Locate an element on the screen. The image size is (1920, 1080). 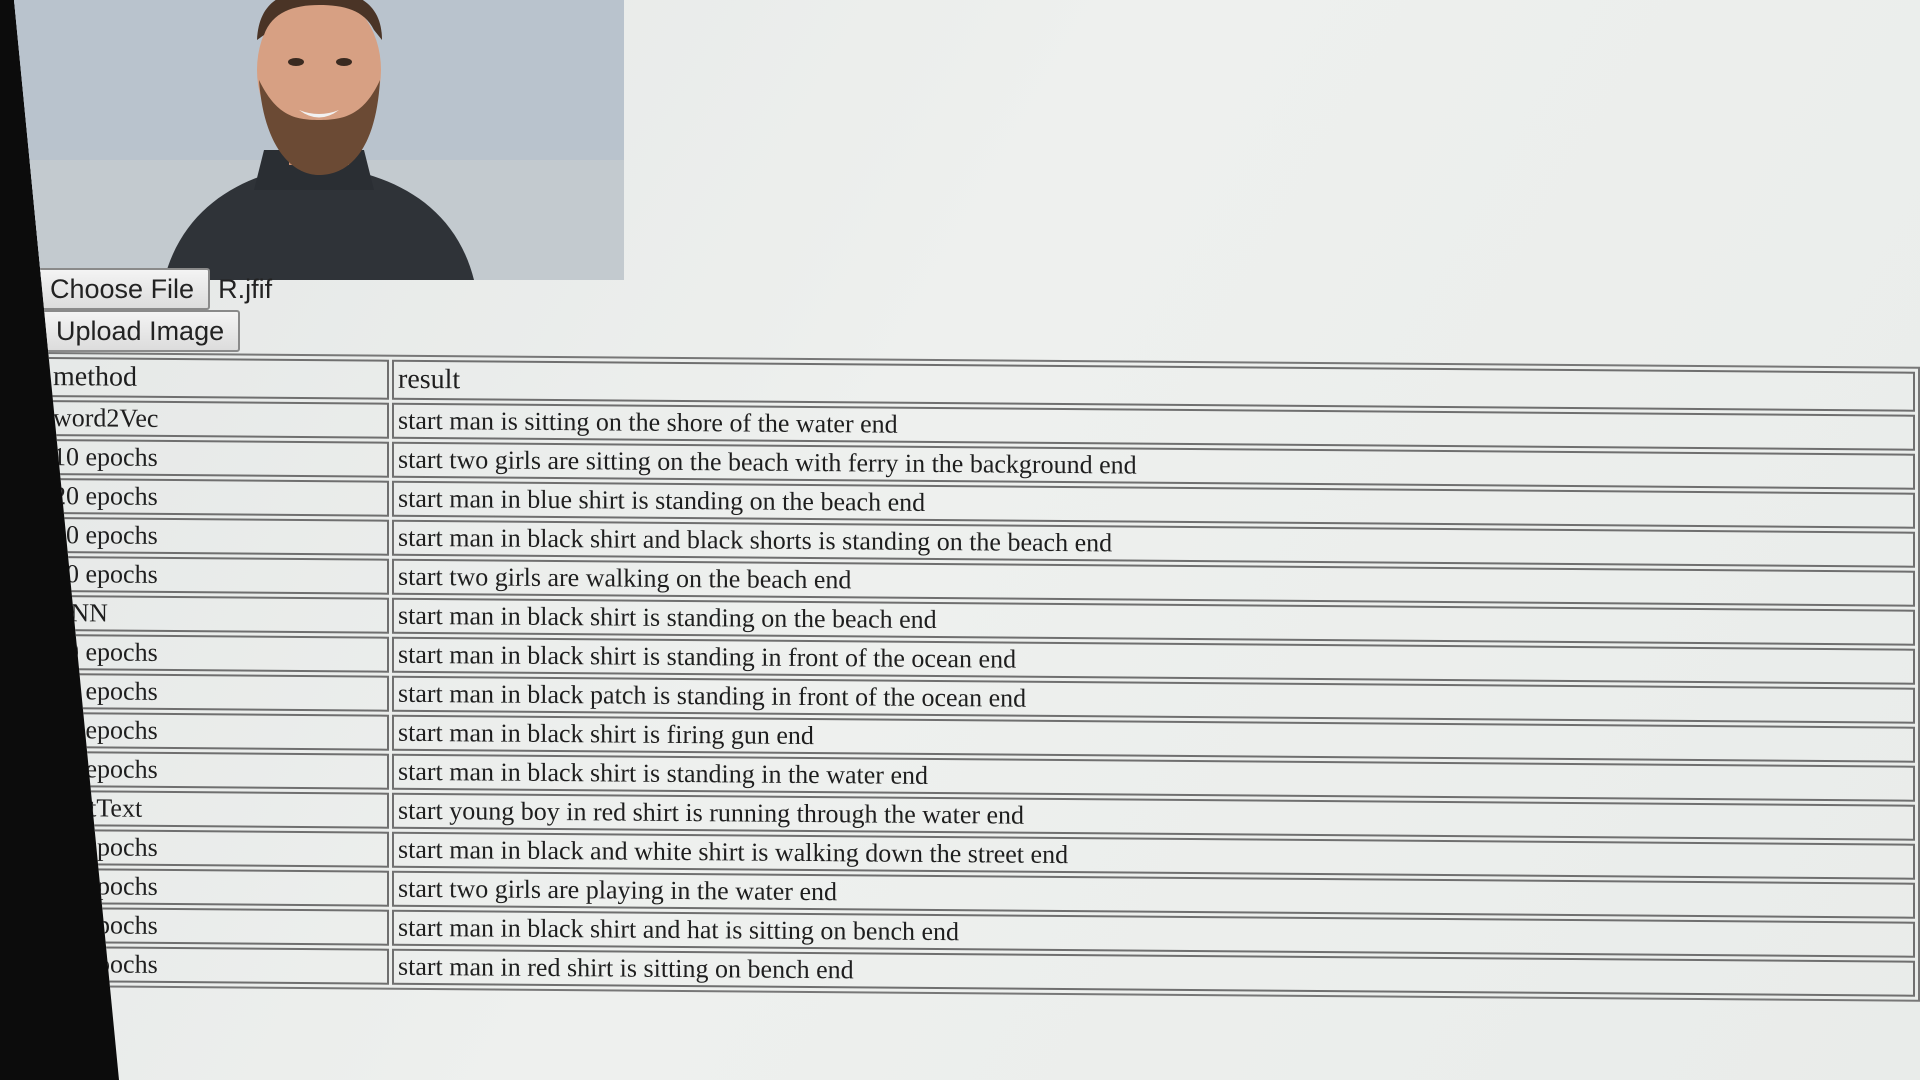
method-column-header: method is located at coordinates (218, 378).